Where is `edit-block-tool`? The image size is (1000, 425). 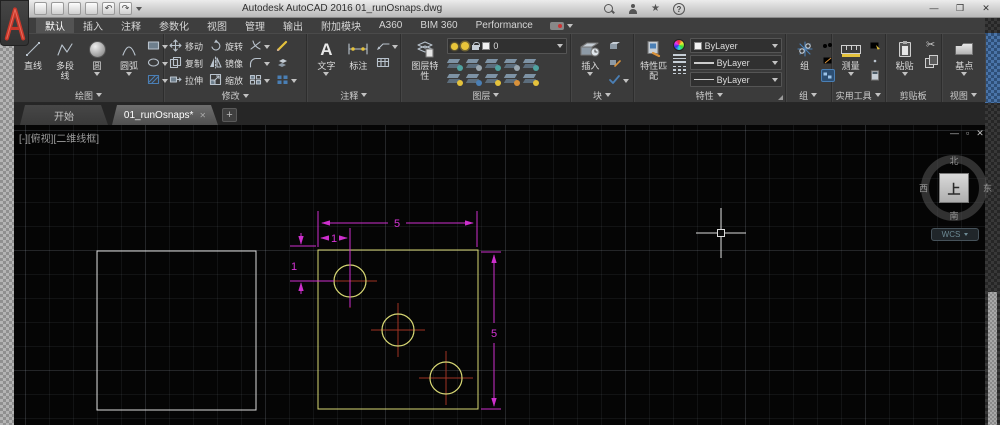 edit-block-tool is located at coordinates (618, 63).